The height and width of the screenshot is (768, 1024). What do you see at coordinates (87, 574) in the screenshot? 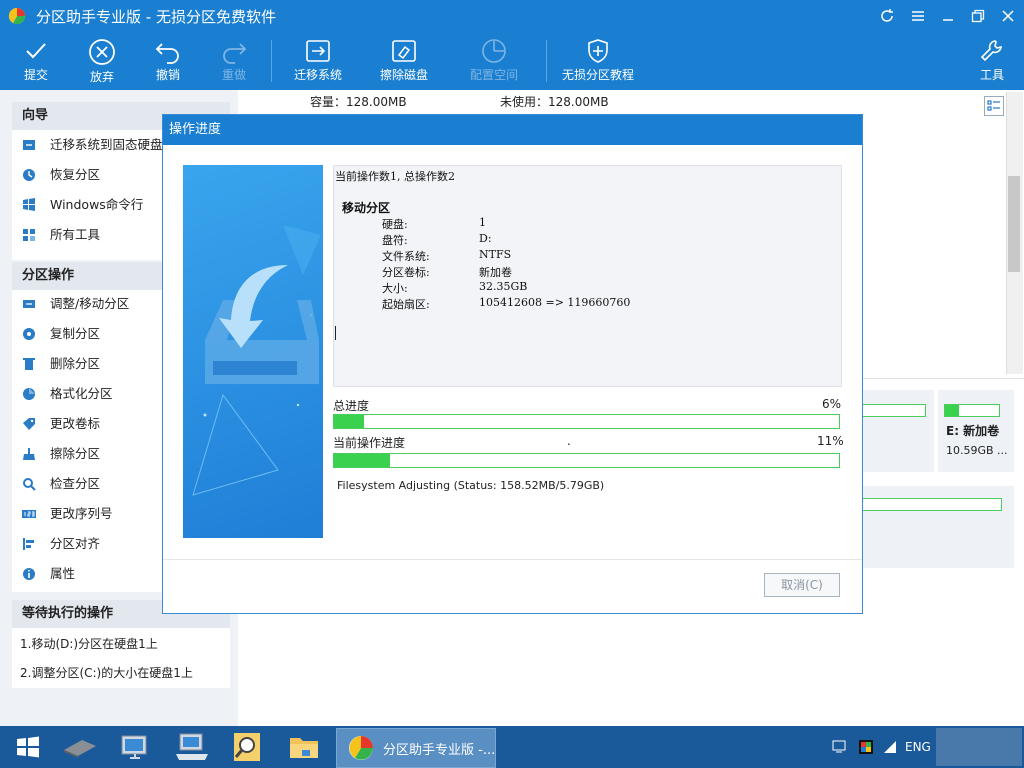
I see `sidebar-item-properties: 属性` at bounding box center [87, 574].